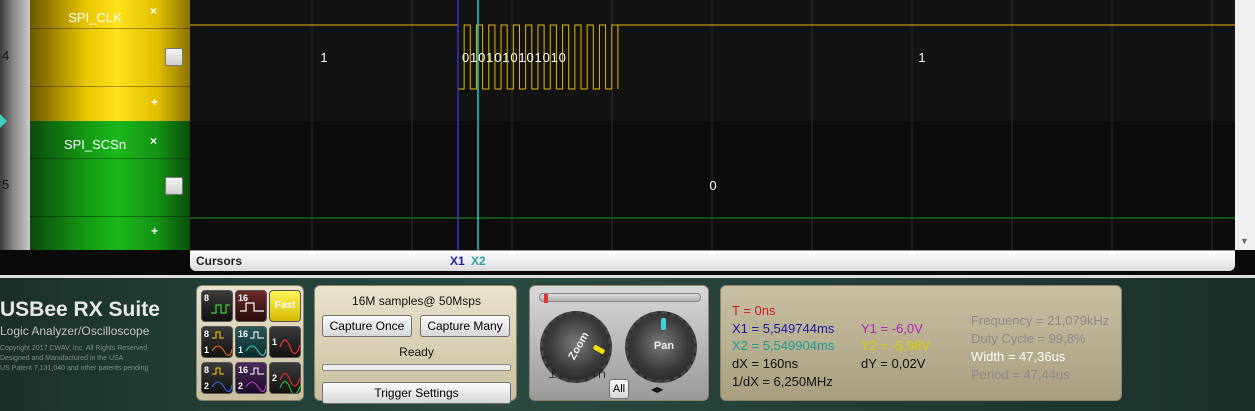 This screenshot has height=411, width=1255. Describe the element at coordinates (712, 260) in the screenshot. I see `cursors-bar: Cursors X1 X2` at that location.